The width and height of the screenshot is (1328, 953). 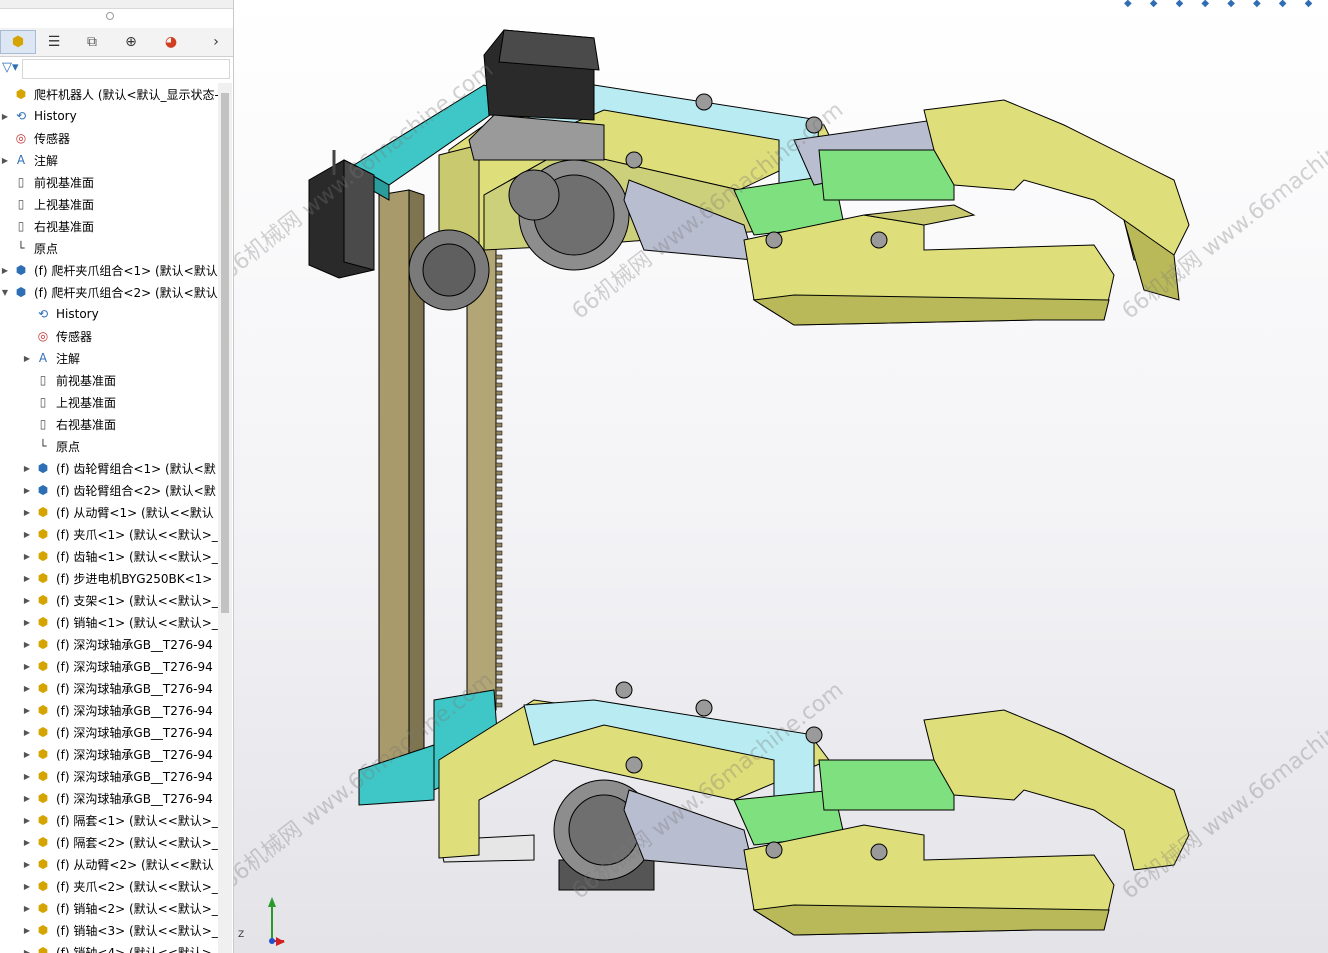 I want to click on tree-item: ▶ ⬢ (f) 销轴<2> (默认<<默认>_, so click(x=109, y=908).